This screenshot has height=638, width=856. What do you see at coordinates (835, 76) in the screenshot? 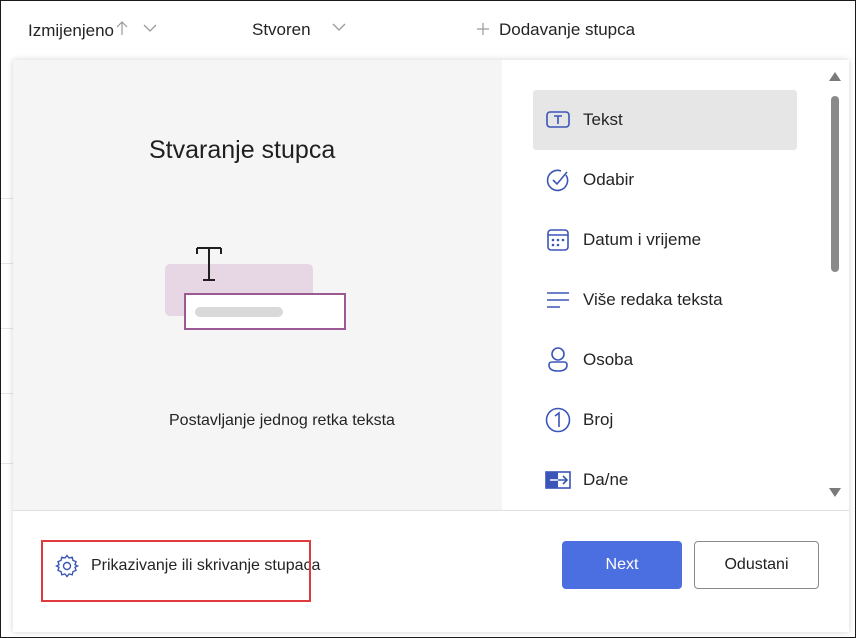
I see `scroll-up-arrow-icon` at bounding box center [835, 76].